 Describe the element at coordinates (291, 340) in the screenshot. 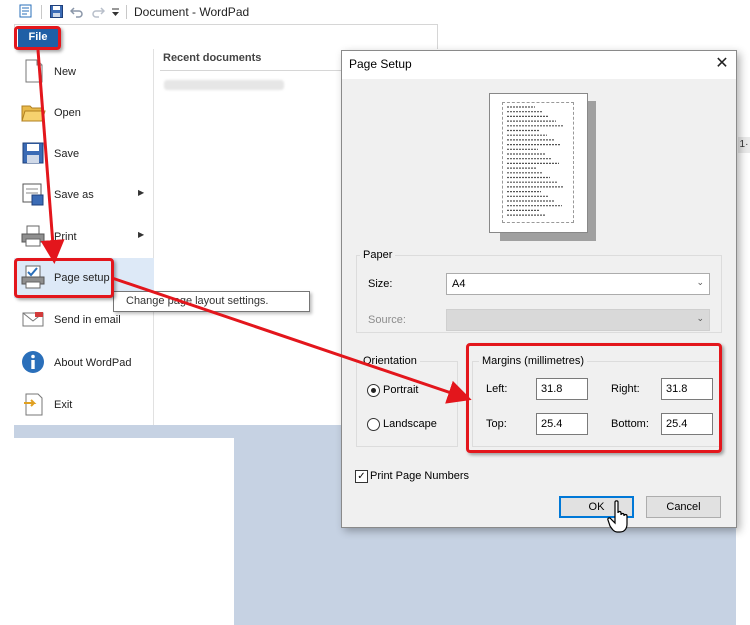

I see `arrow-page-setup-to-margins` at that location.